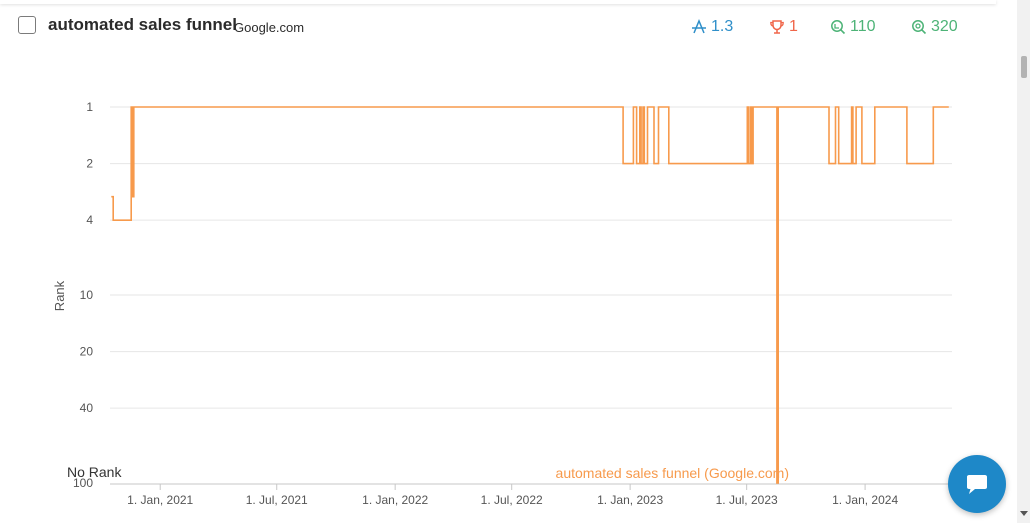  I want to click on x-tick-label: 1. Jul, 2022, so click(512, 500).